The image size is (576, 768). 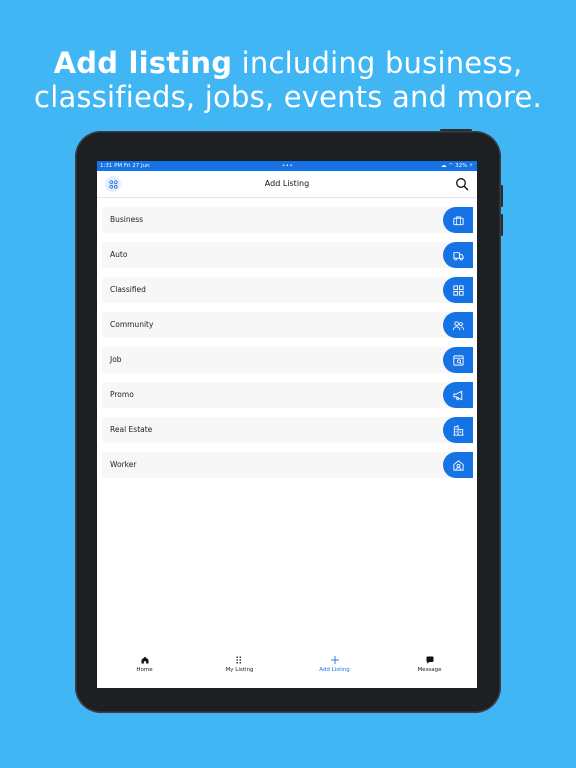 I want to click on category-label: Auto, so click(x=119, y=254).